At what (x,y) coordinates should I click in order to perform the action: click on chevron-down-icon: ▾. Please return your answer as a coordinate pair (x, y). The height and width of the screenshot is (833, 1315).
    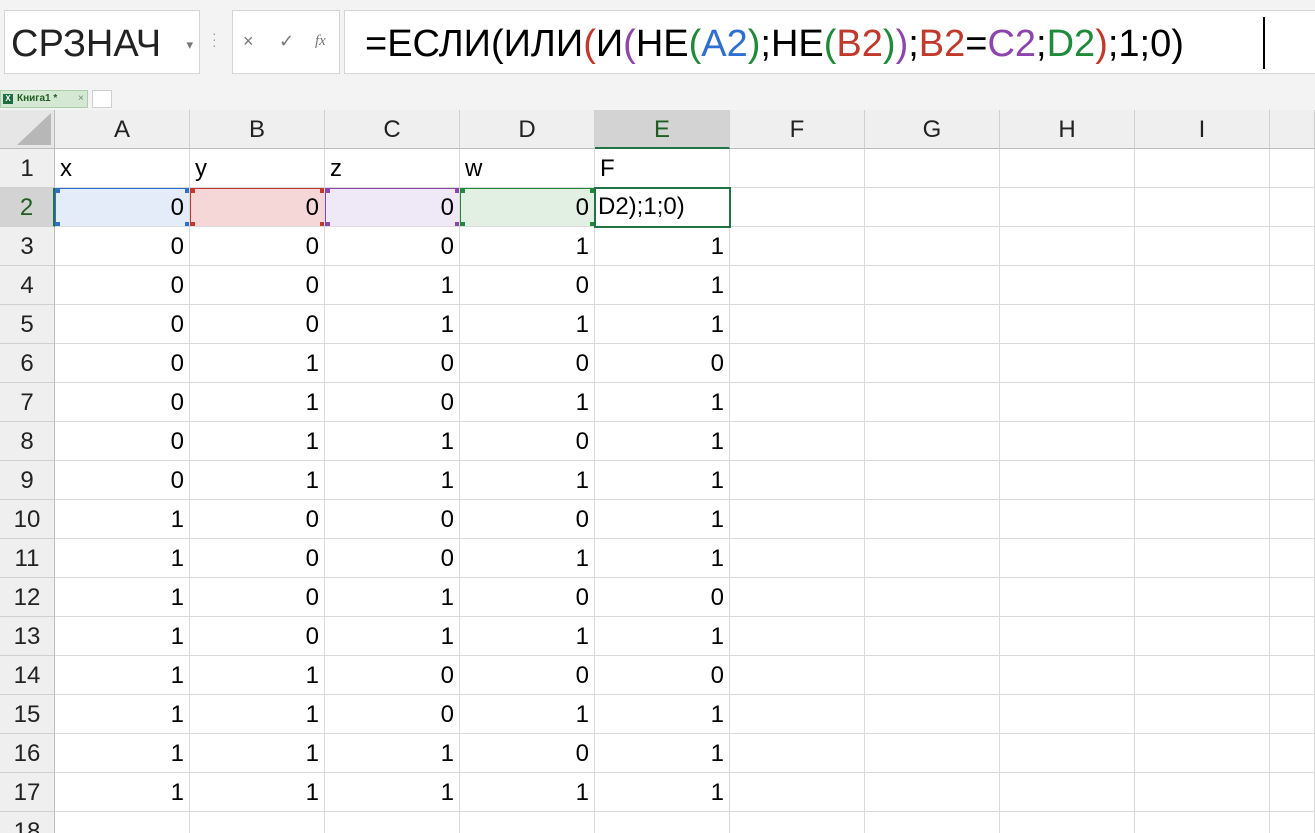
    Looking at the image, I should click on (189, 45).